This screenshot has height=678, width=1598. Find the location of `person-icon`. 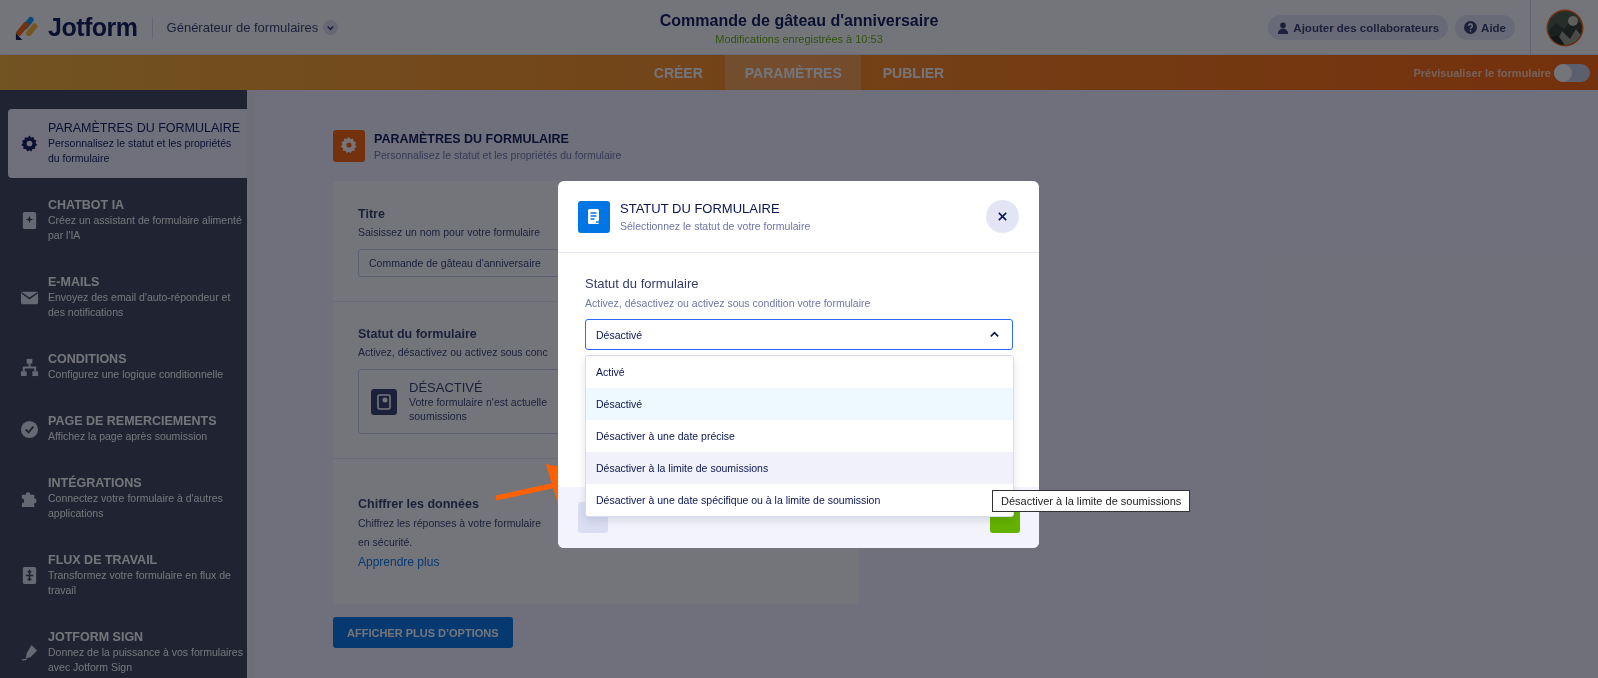

person-icon is located at coordinates (1283, 27).